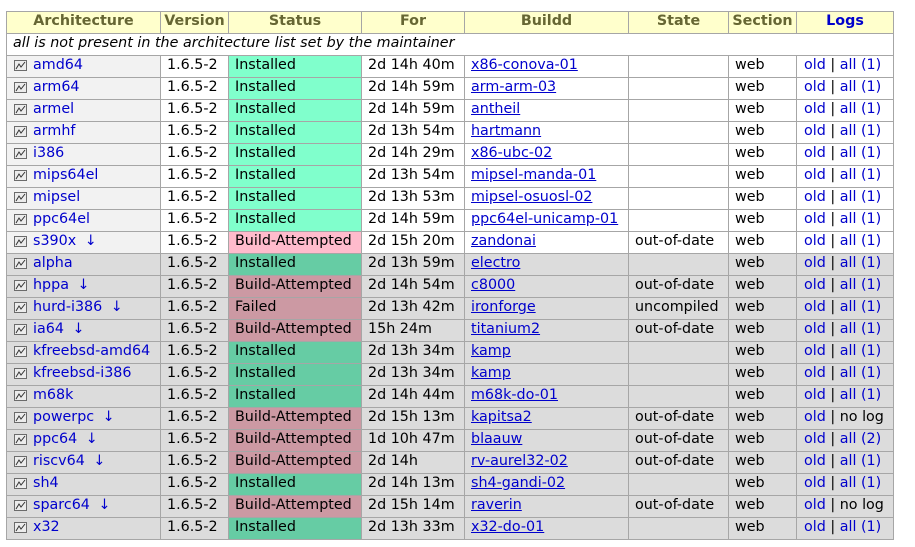 The image size is (915, 547). I want to click on buildd-link: hartmann, so click(506, 131).